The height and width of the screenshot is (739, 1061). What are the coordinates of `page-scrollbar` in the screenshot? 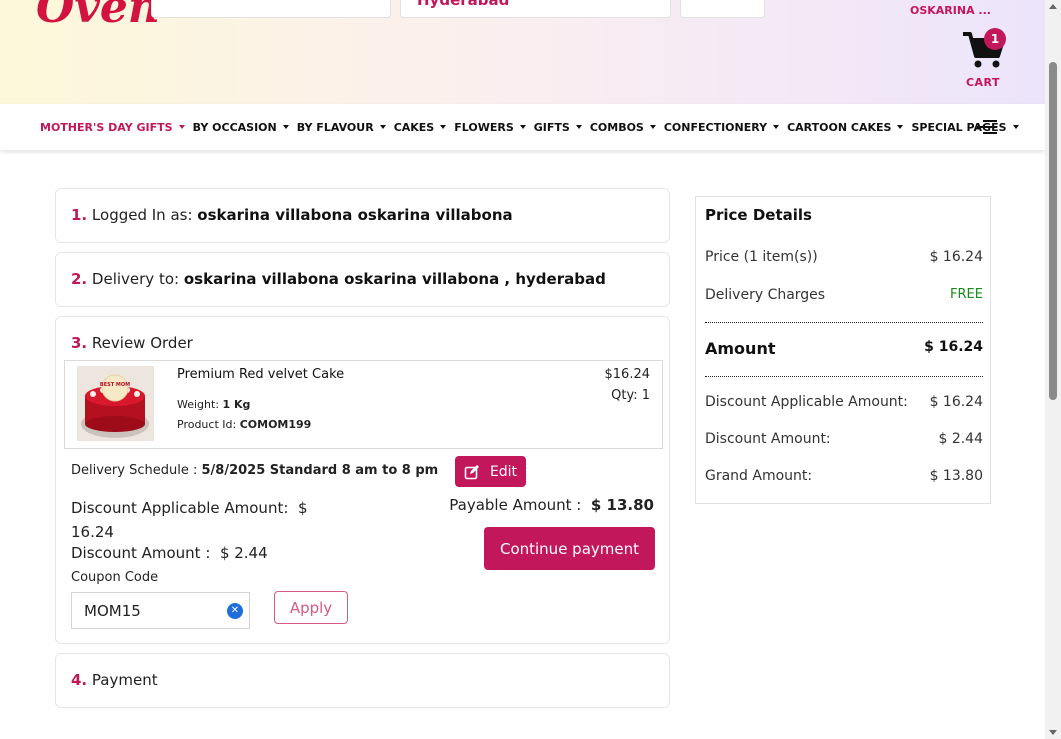 It's located at (1053, 369).